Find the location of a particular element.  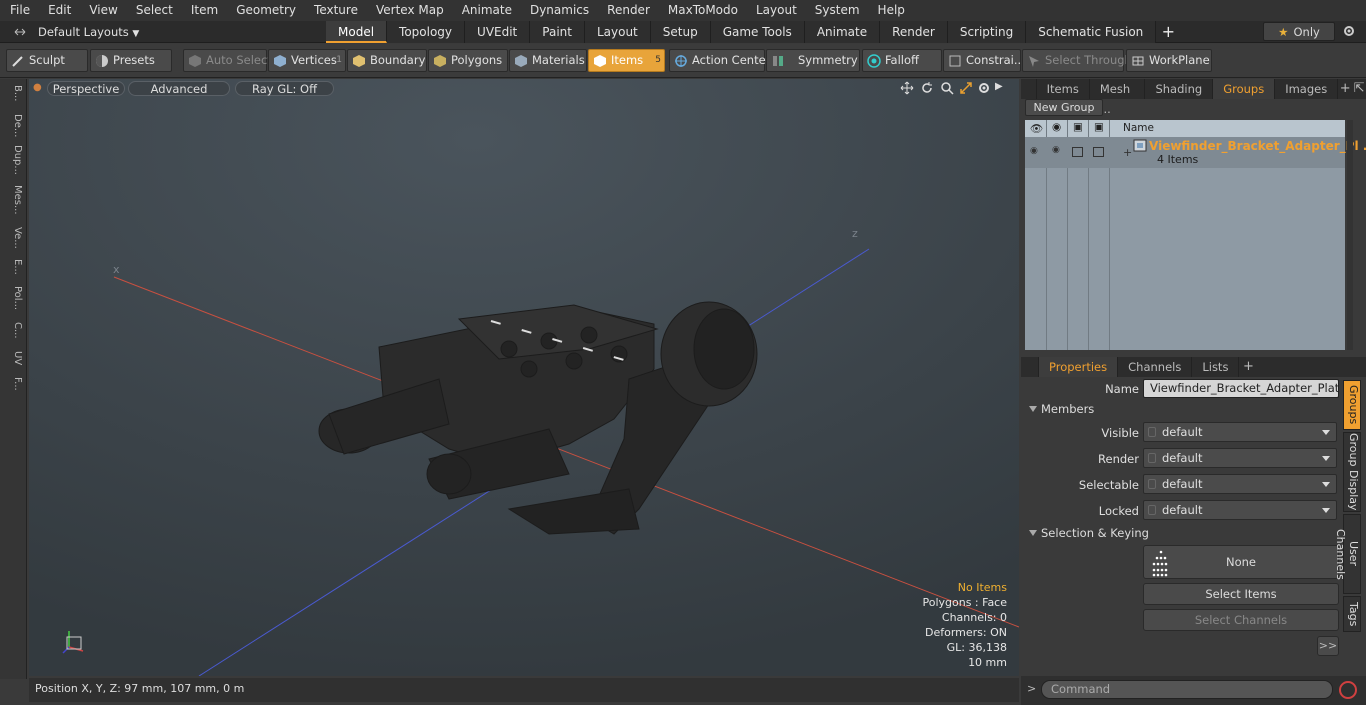

tab-render: Render is located at coordinates (914, 32).